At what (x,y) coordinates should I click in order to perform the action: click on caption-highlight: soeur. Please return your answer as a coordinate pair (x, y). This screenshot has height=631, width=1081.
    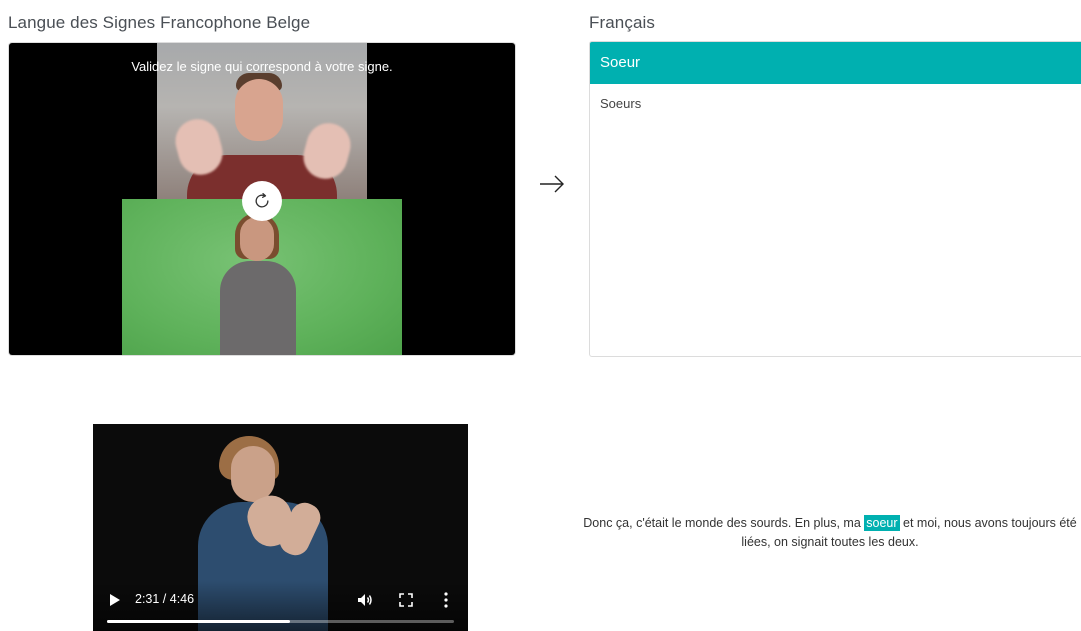
    Looking at the image, I should click on (882, 523).